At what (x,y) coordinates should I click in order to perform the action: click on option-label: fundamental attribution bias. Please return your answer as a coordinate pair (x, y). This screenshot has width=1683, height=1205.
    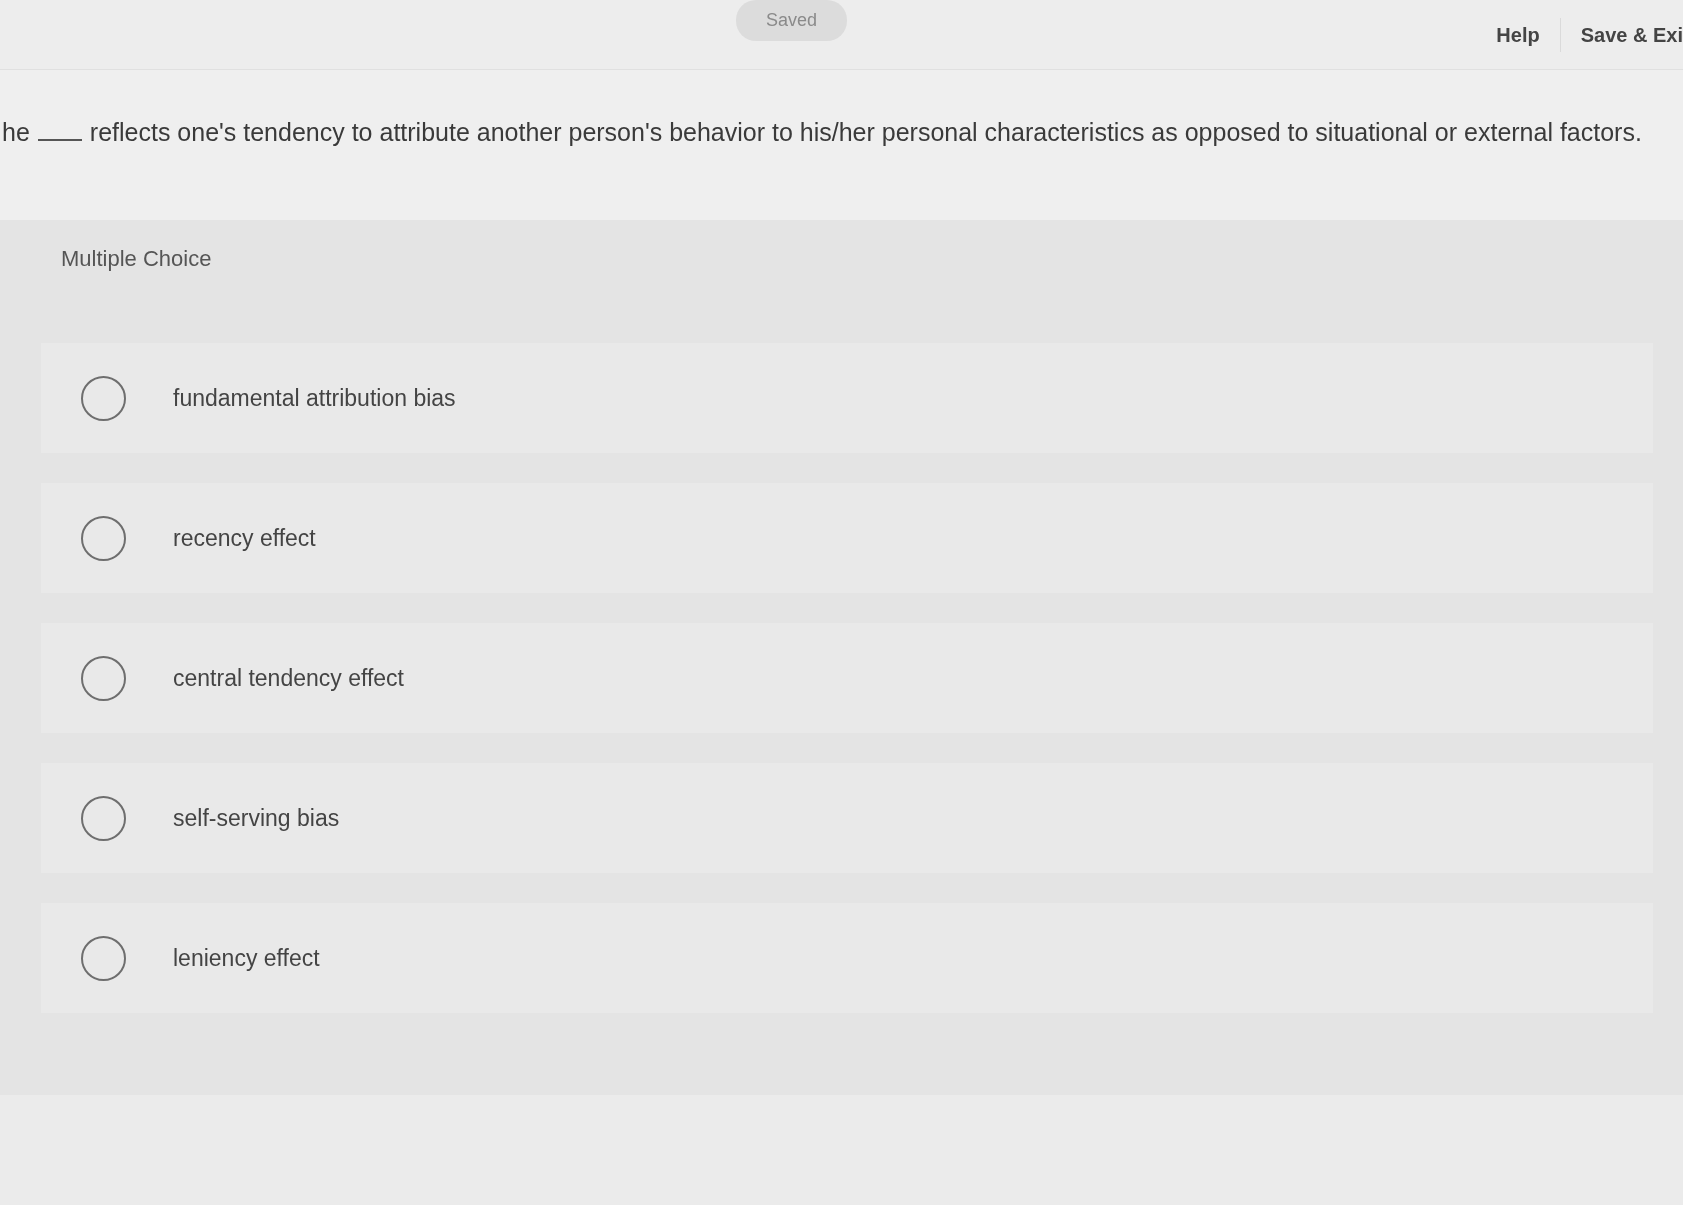
    Looking at the image, I should click on (314, 398).